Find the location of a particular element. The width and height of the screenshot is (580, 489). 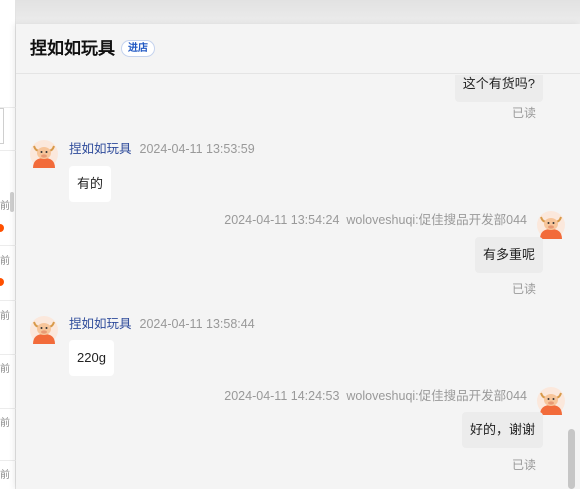

enter-store-button: 进店 is located at coordinates (138, 48).